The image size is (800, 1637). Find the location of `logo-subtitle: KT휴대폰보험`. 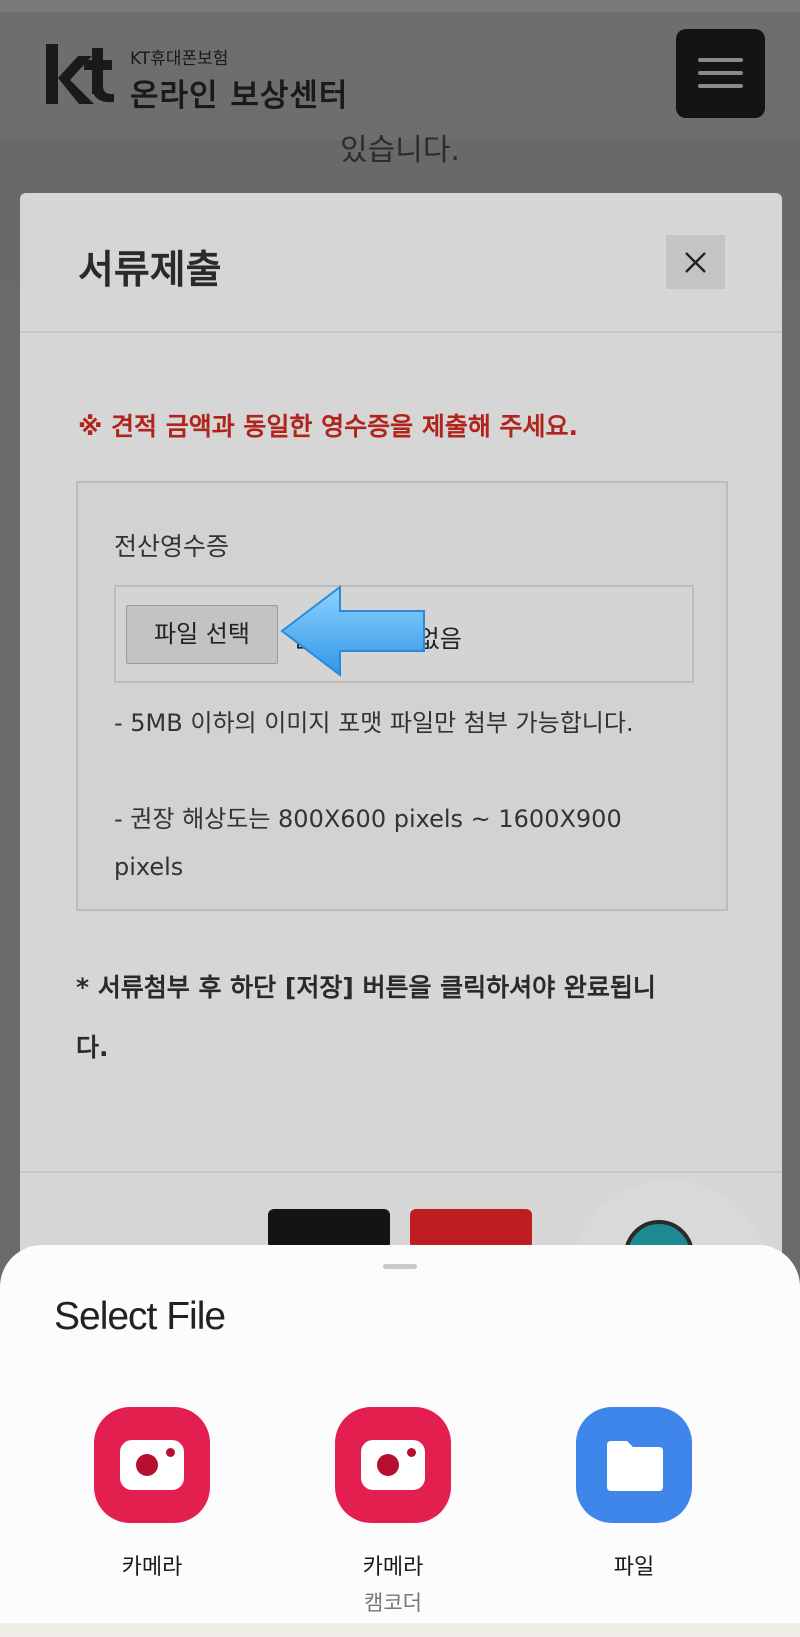

logo-subtitle: KT휴대폰보험 is located at coordinates (179, 59).